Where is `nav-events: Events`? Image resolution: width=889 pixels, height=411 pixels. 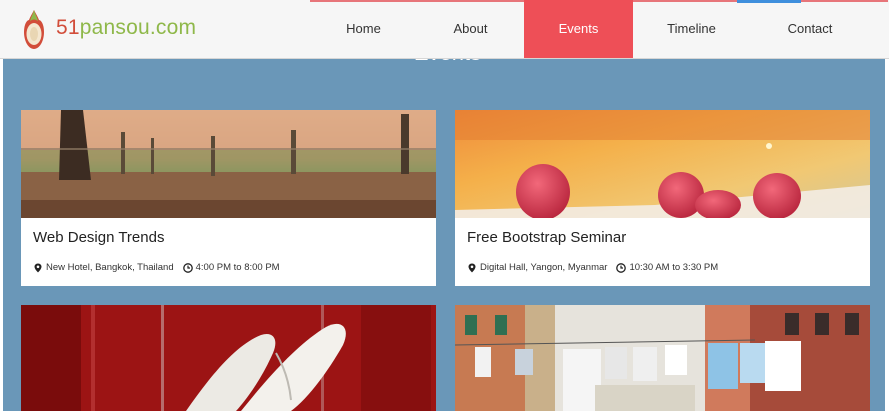
nav-events: Events is located at coordinates (578, 29).